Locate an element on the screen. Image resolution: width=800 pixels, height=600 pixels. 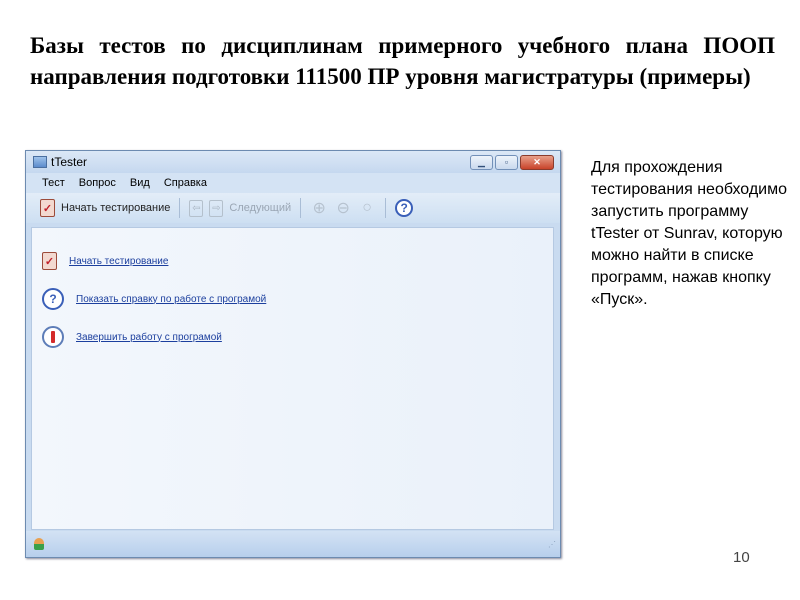
page-number: 10 is located at coordinates (741, 557).